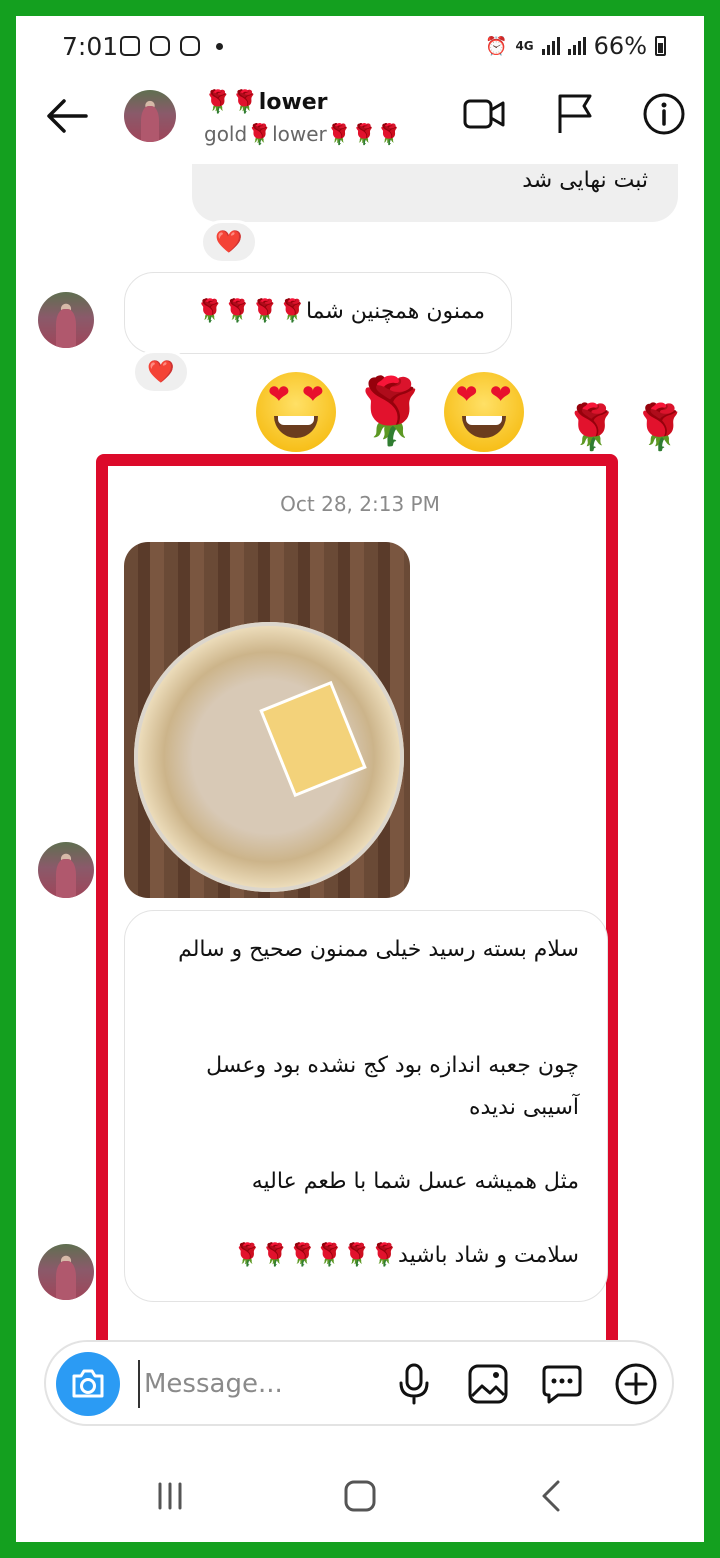 This screenshot has height=1558, width=720. I want to click on message-text: ممنون همچنین شما🌹🌹🌹🌹, so click(340, 311).